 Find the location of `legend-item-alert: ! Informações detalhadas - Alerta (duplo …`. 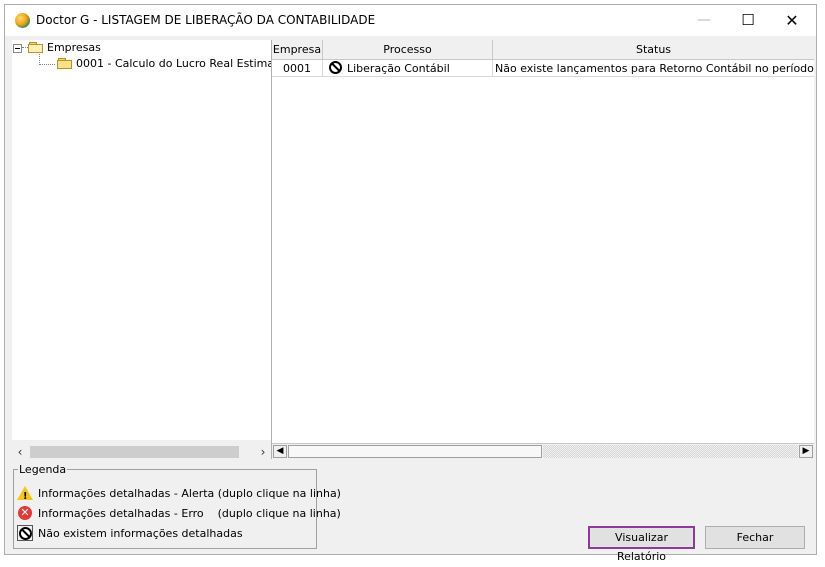

legend-item-alert: ! Informações detalhadas - Alerta (duplo … is located at coordinates (179, 494).